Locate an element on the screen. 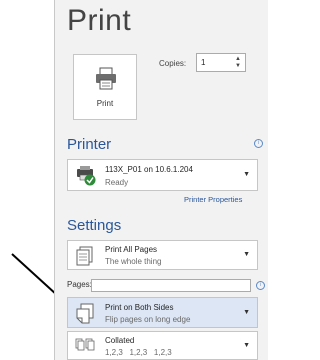 Image resolution: width=320 pixels, height=360 pixels. copies-stepper: 1 ▲ ▼ is located at coordinates (221, 62).